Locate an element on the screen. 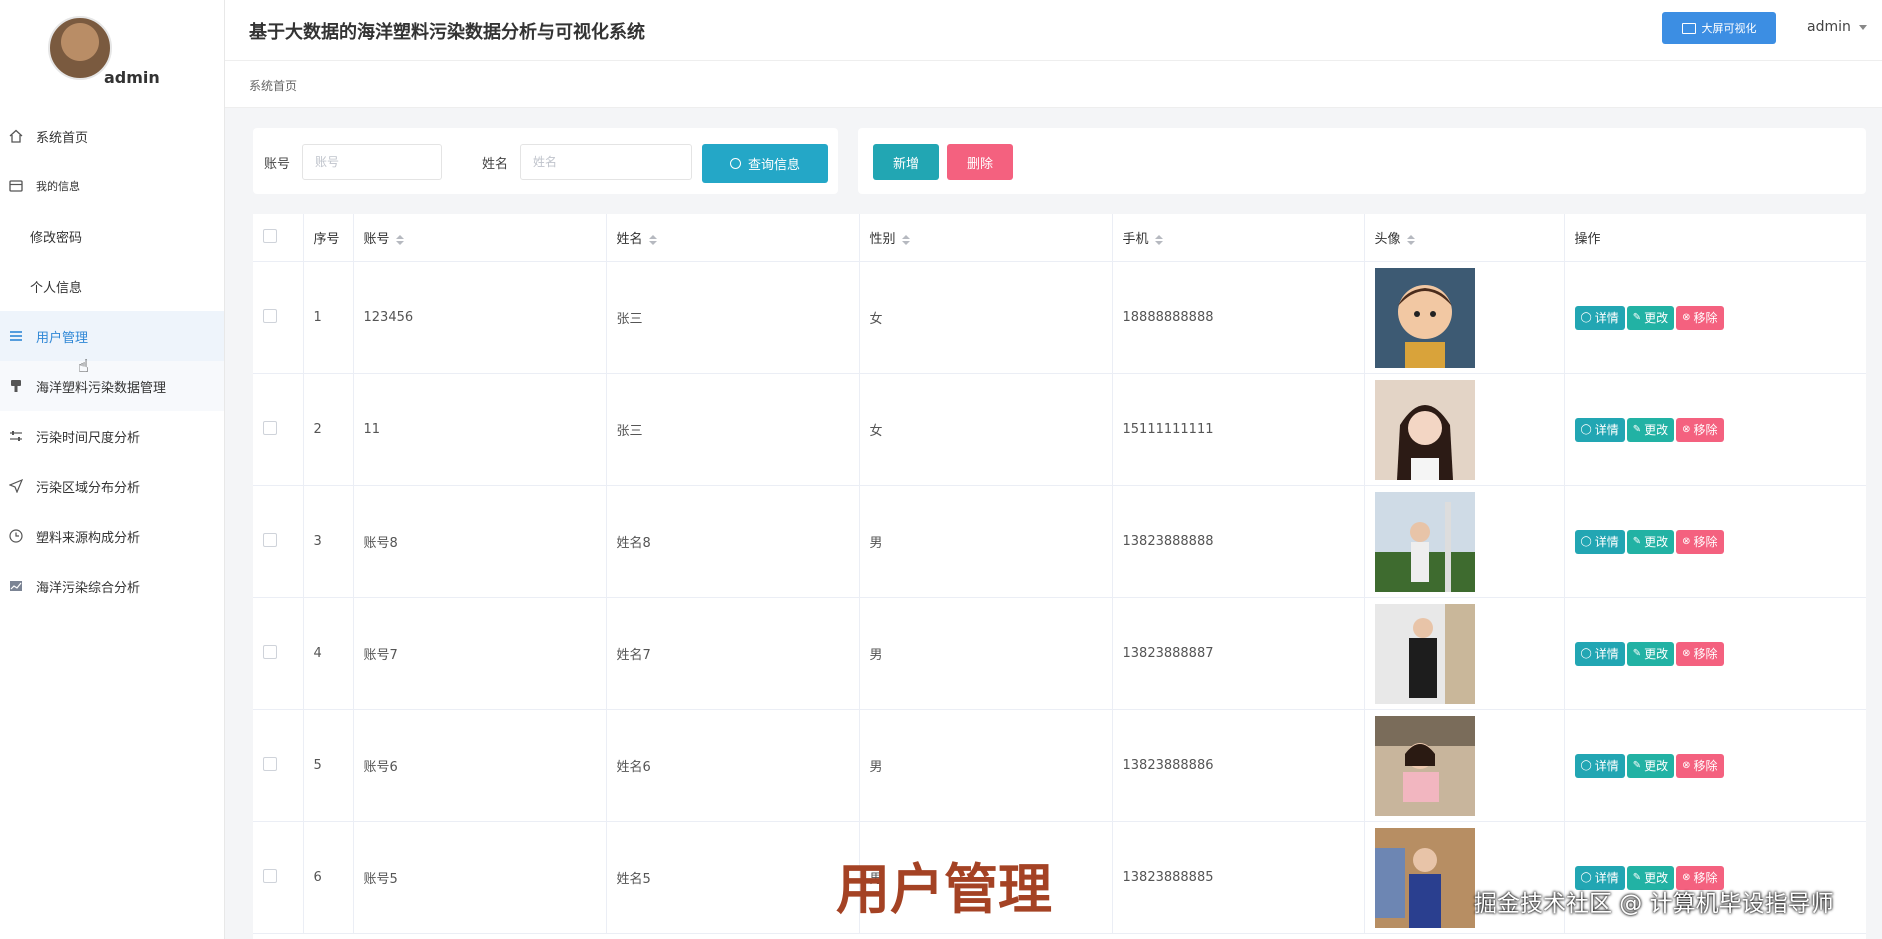 The height and width of the screenshot is (939, 1882). pencil-icon: ✎ is located at coordinates (1637, 765).